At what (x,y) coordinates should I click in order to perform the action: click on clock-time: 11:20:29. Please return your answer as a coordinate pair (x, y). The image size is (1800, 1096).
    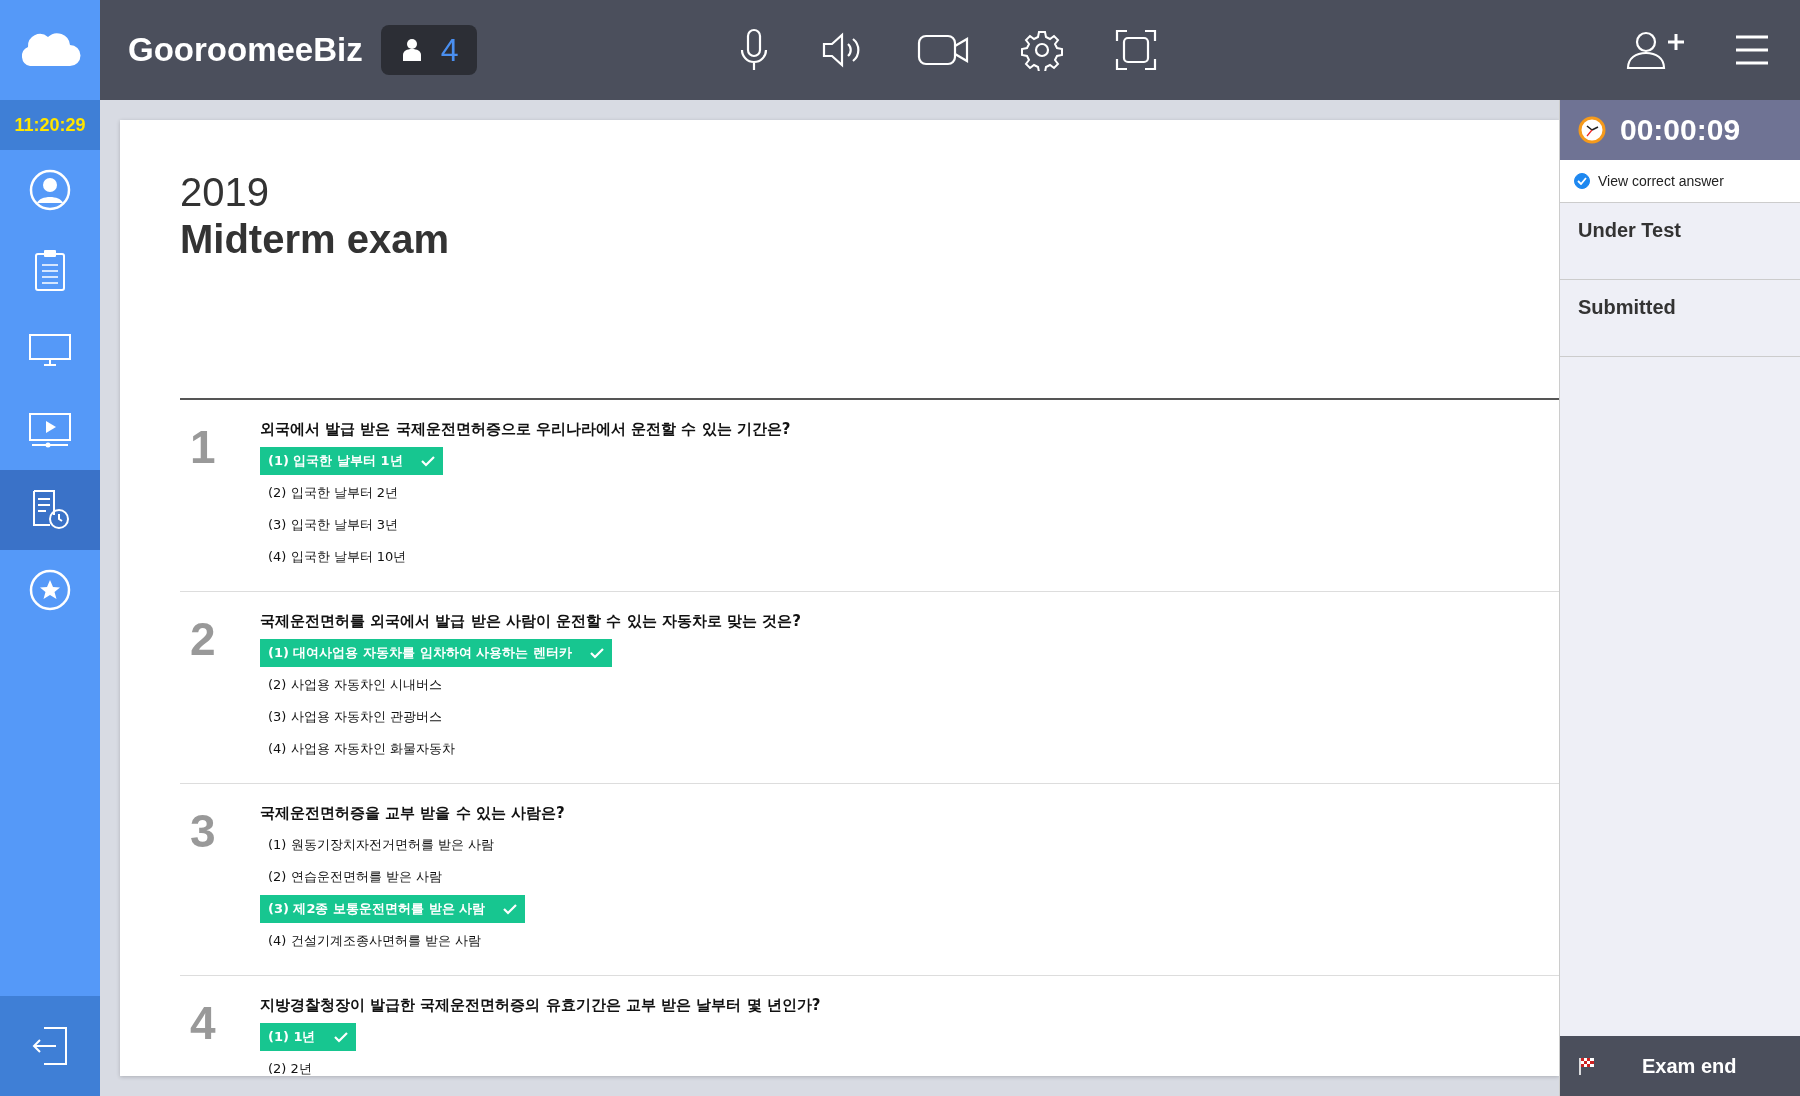
    Looking at the image, I should click on (50, 125).